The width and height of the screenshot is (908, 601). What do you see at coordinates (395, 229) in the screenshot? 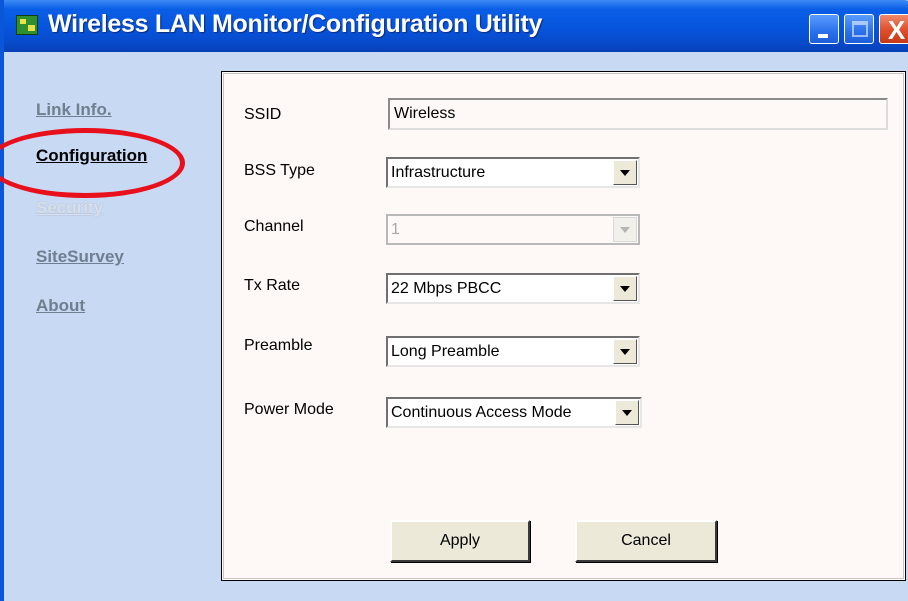
I see `channel-value: 1` at bounding box center [395, 229].